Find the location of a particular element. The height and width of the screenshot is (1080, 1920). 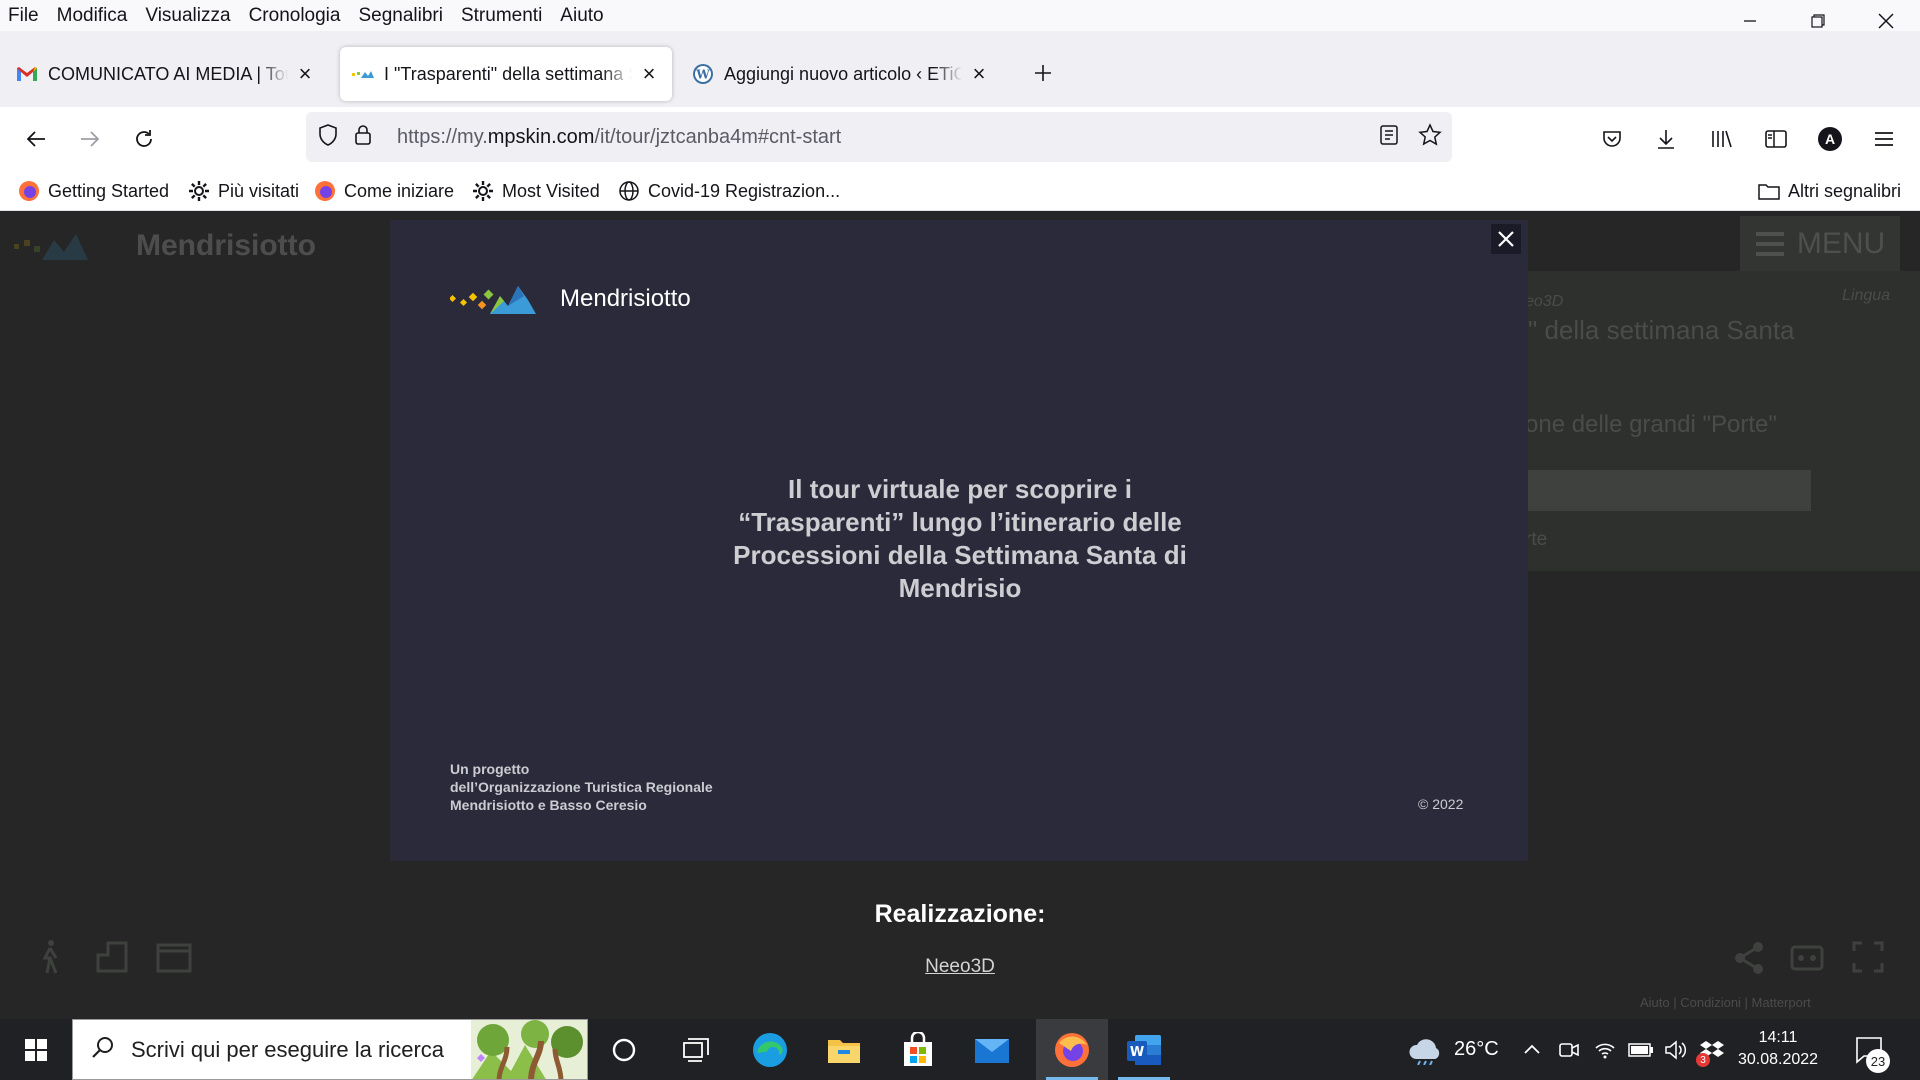

modal-close-button is located at coordinates (1506, 239).